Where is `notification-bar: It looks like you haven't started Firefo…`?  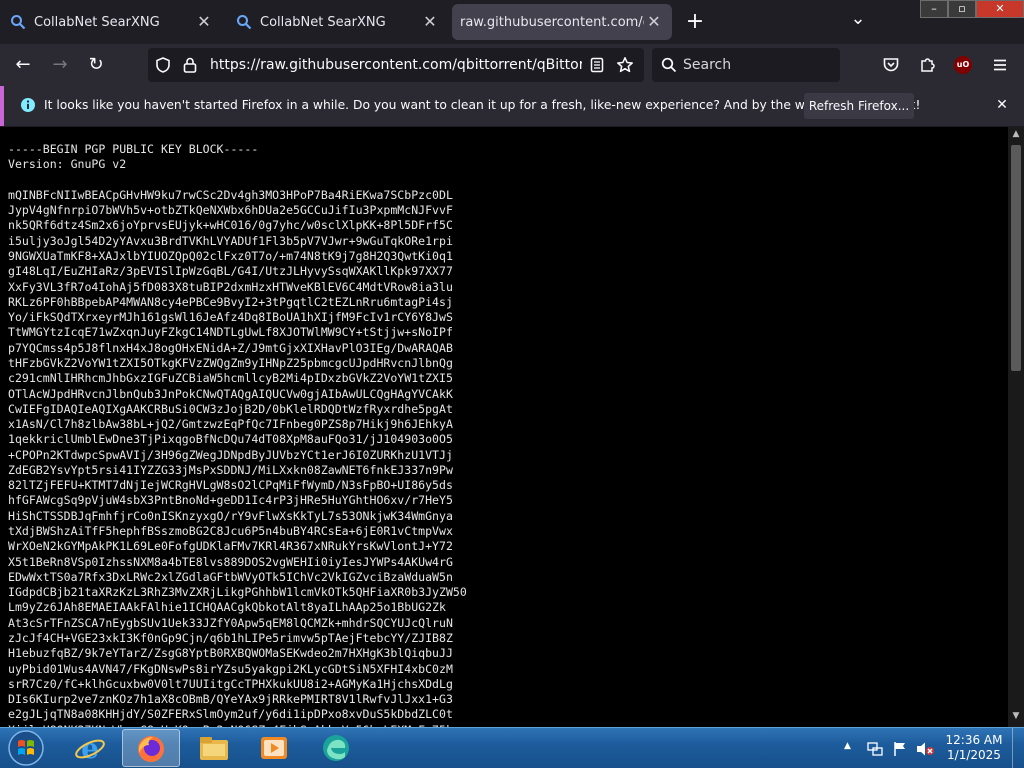
notification-bar: It looks like you haven't started Firefo… is located at coordinates (512, 106).